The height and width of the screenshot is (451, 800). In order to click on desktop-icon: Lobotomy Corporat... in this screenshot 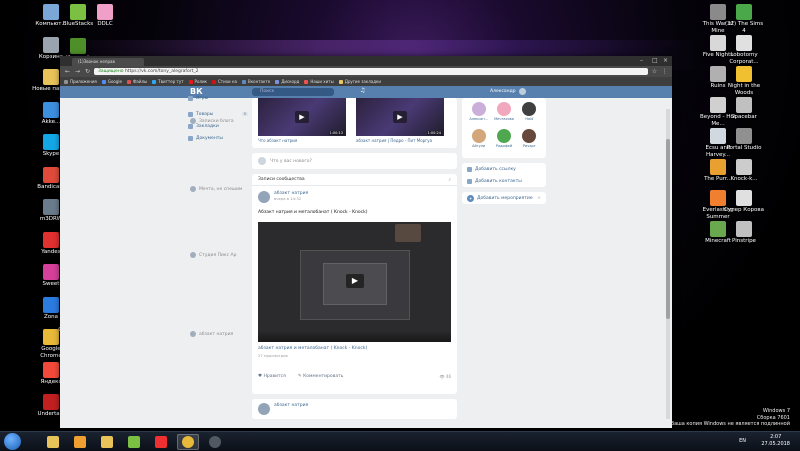, I will do `click(744, 50)`.